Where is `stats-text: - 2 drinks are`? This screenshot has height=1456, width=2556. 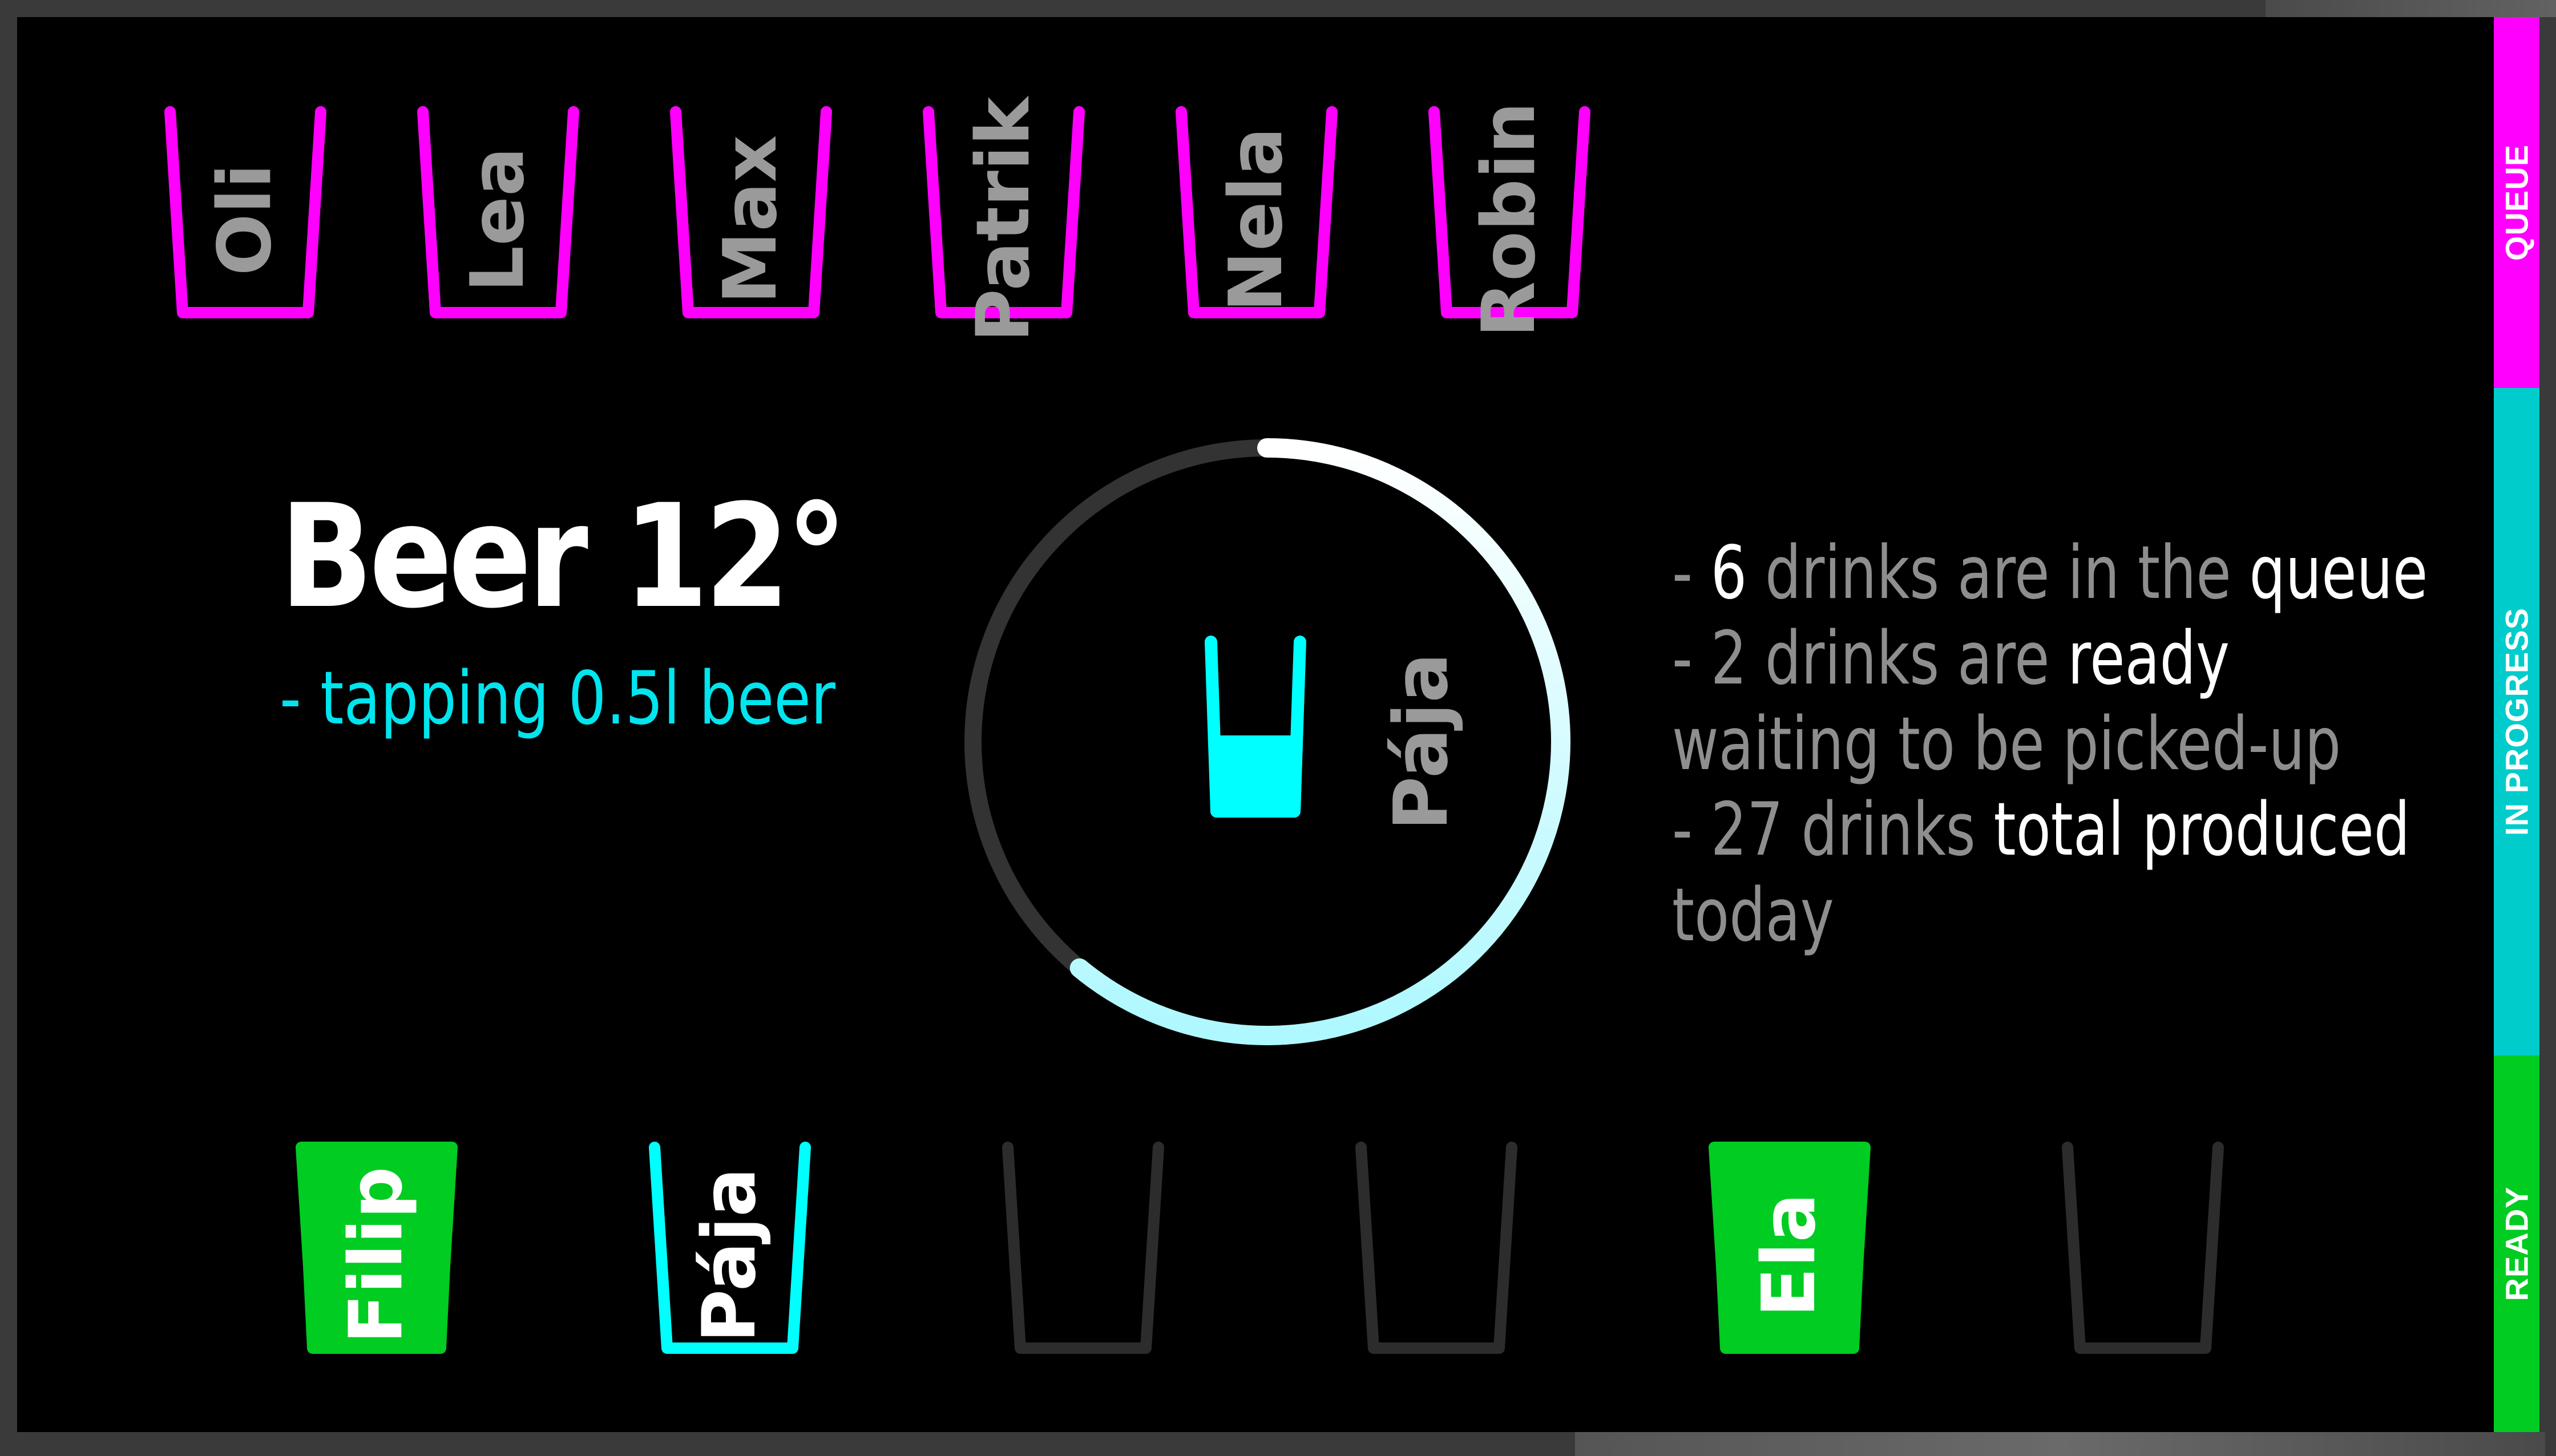
stats-text: - 2 drinks are is located at coordinates (1870, 658).